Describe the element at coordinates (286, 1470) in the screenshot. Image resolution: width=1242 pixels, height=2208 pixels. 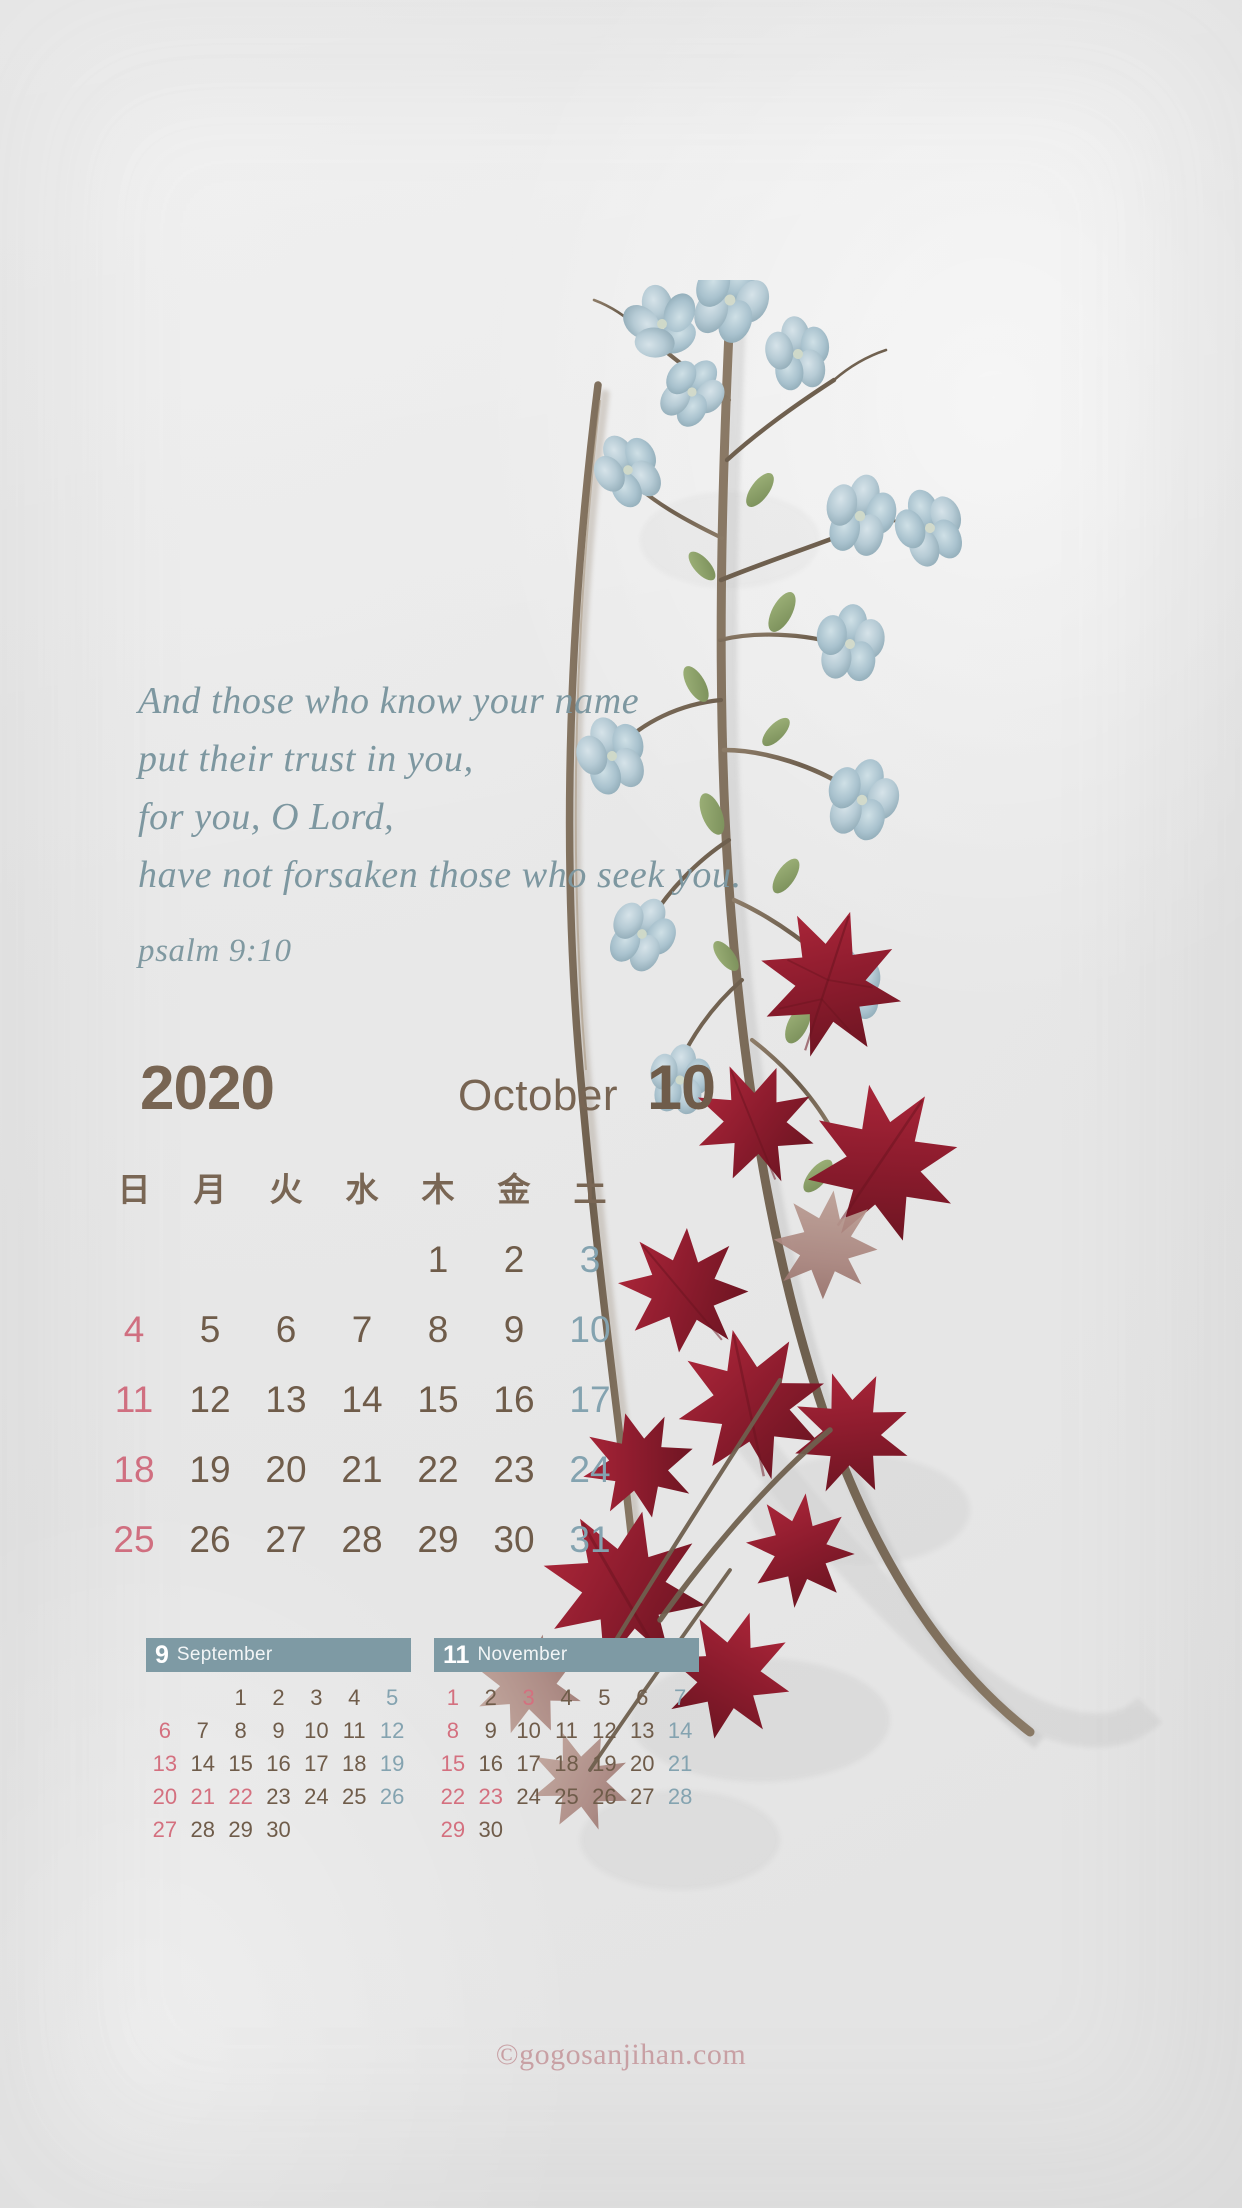
I see `calendar-day-20: 20` at that location.